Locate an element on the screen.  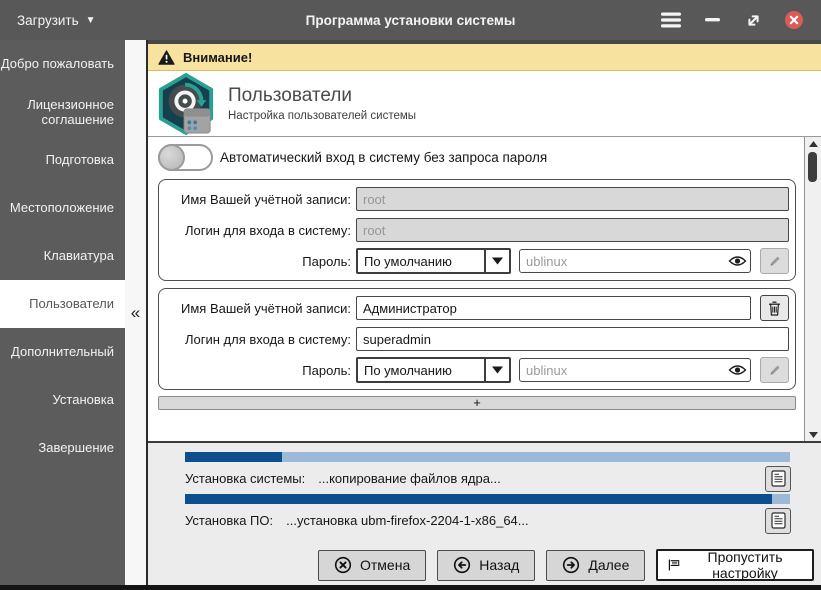
back-button: Назад is located at coordinates (486, 565).